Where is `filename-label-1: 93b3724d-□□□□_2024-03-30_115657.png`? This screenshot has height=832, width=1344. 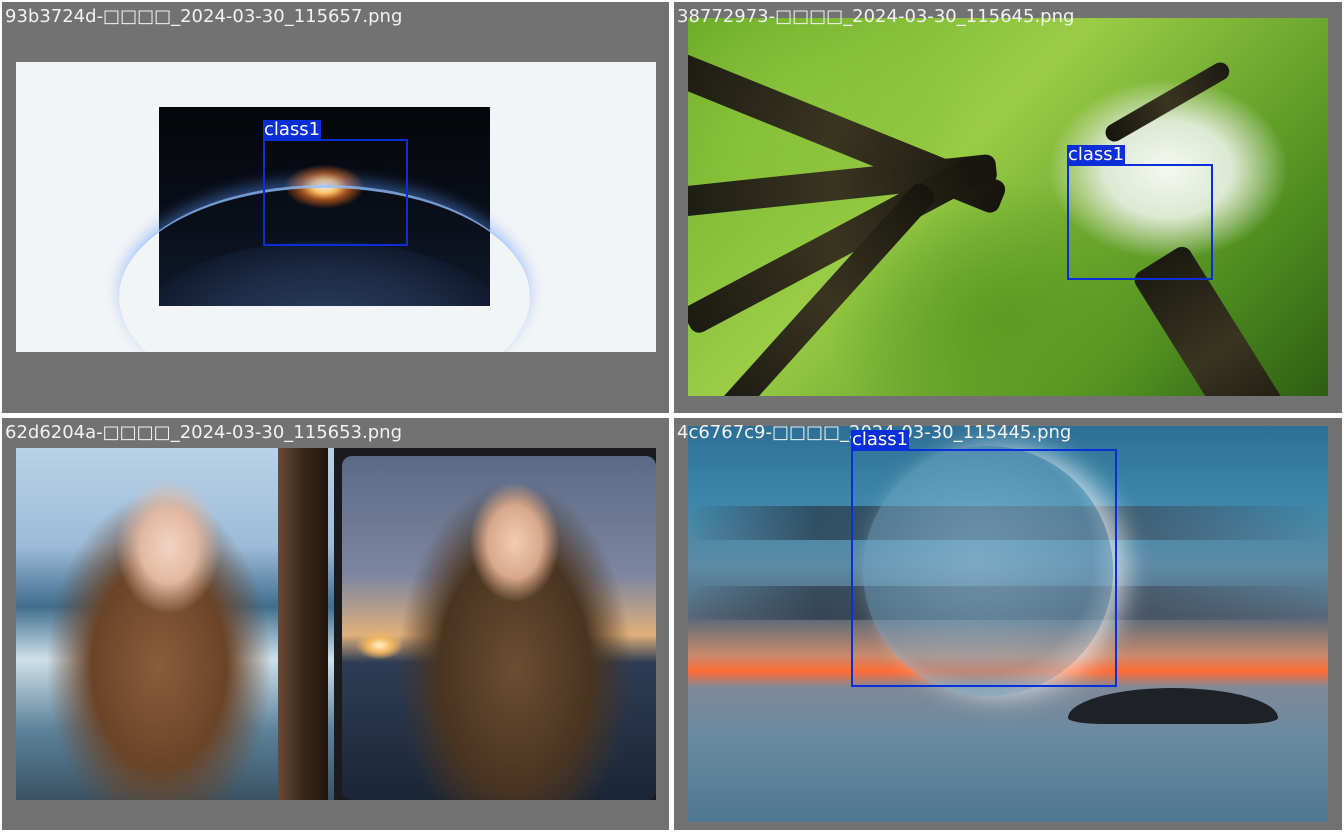 filename-label-1: 93b3724d-□□□□_2024-03-30_115657.png is located at coordinates (204, 16).